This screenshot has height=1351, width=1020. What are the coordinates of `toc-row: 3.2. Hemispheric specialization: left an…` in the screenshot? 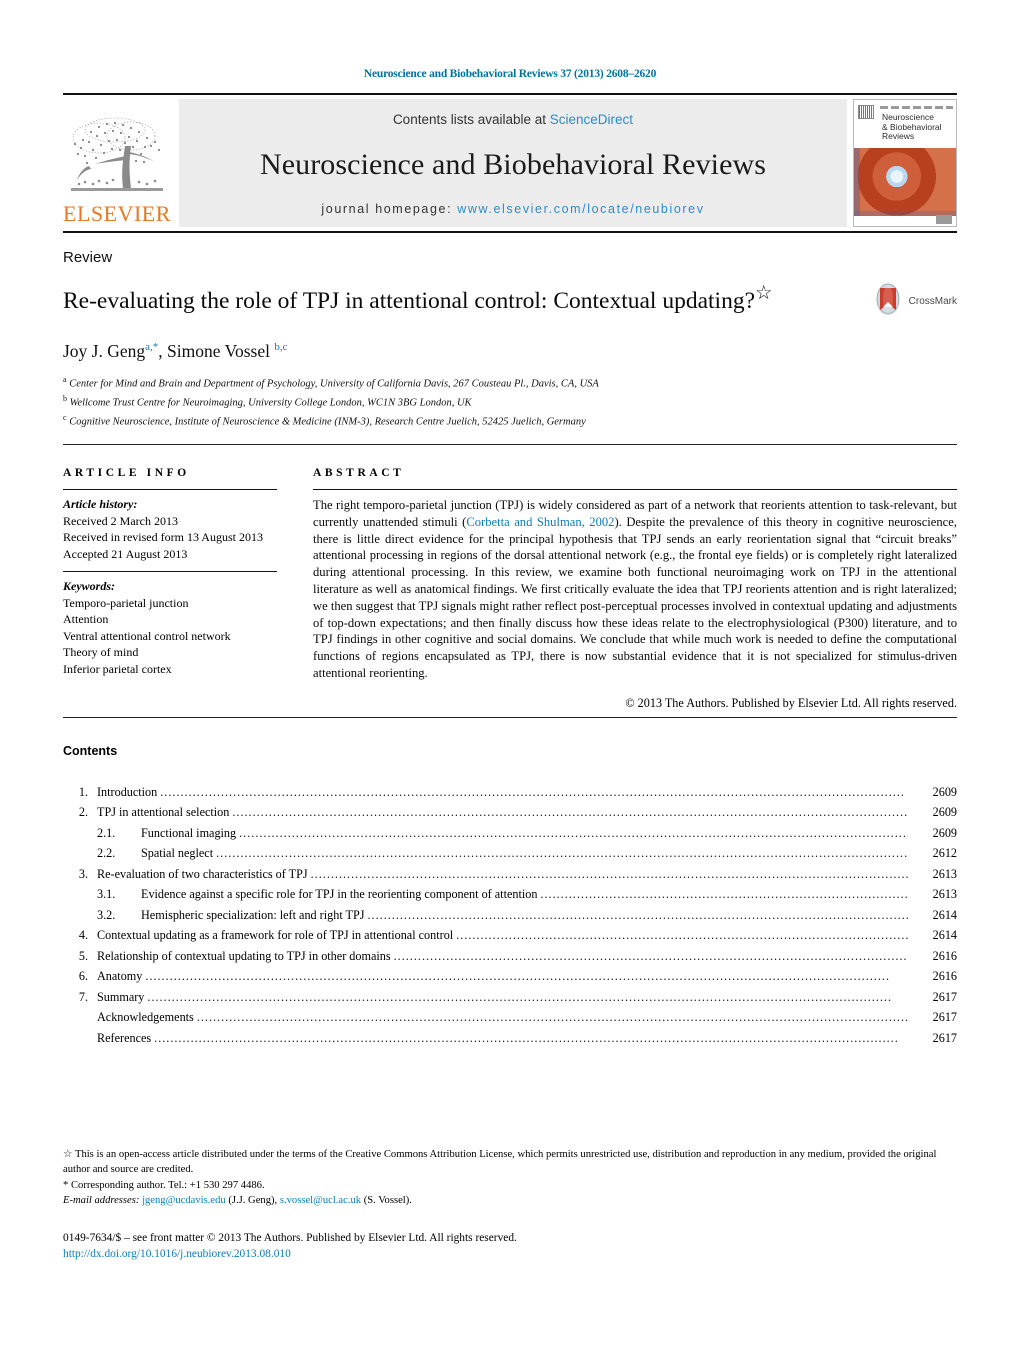 It's located at (510, 915).